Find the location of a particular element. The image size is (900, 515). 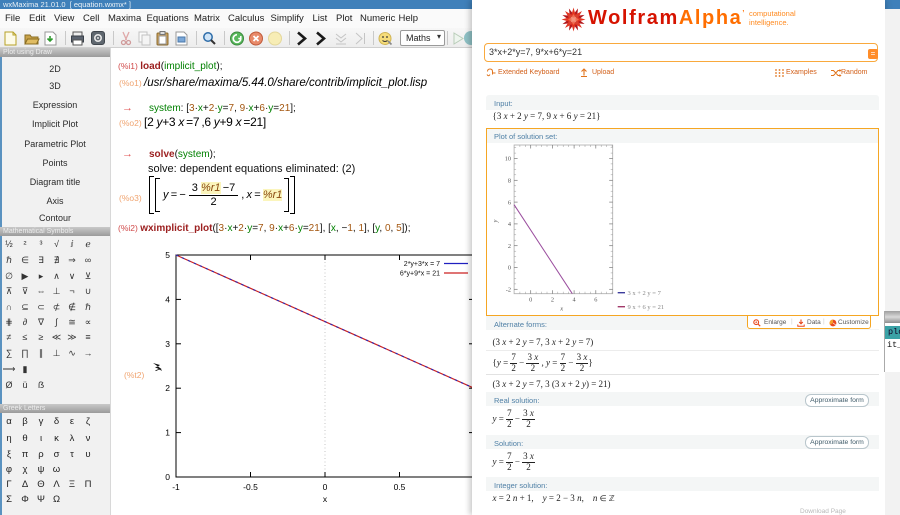

svg-text: 2*y+3*x = 7 is located at coordinates (422, 264).